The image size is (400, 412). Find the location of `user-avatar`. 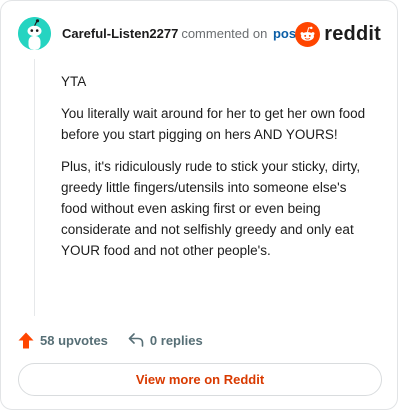

user-avatar is located at coordinates (34, 33).